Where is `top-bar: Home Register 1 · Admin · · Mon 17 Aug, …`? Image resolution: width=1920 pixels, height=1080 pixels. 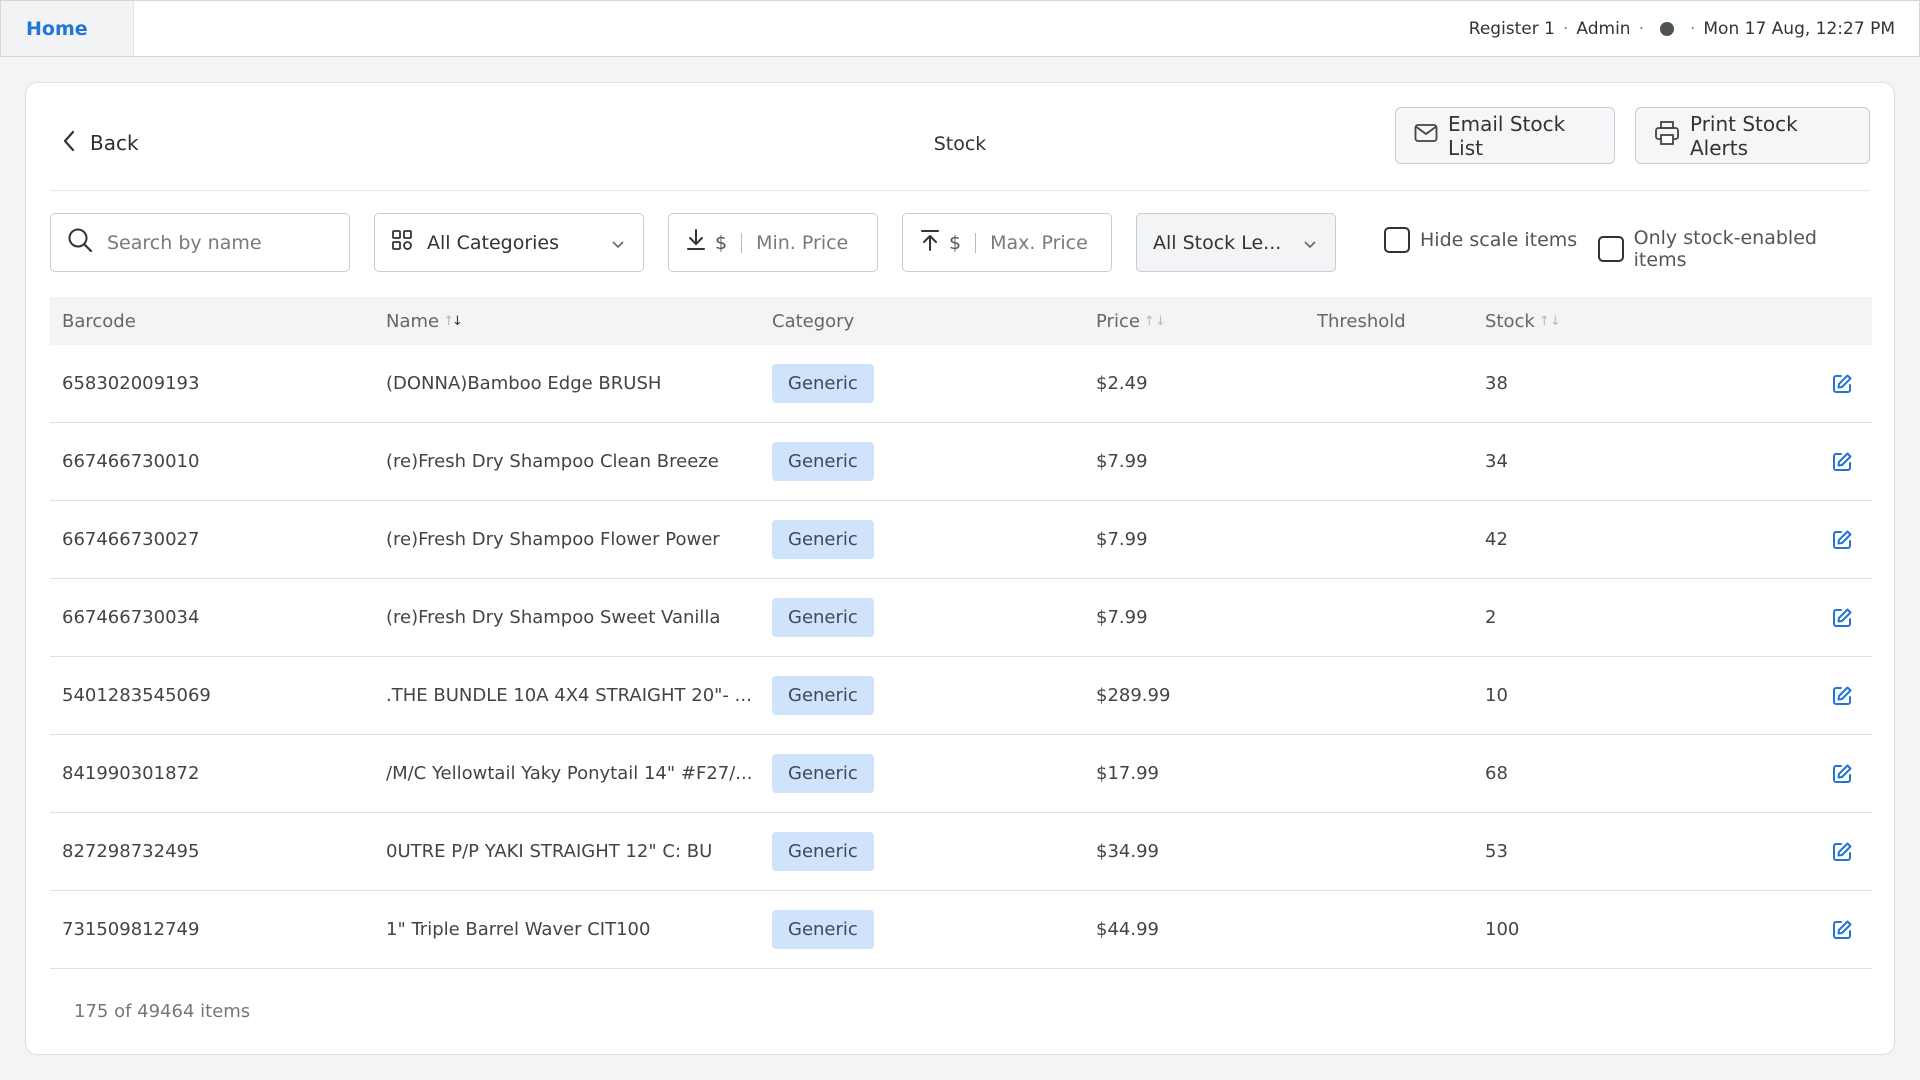
top-bar: Home Register 1 · Admin · · Mon 17 Aug, … is located at coordinates (960, 28).